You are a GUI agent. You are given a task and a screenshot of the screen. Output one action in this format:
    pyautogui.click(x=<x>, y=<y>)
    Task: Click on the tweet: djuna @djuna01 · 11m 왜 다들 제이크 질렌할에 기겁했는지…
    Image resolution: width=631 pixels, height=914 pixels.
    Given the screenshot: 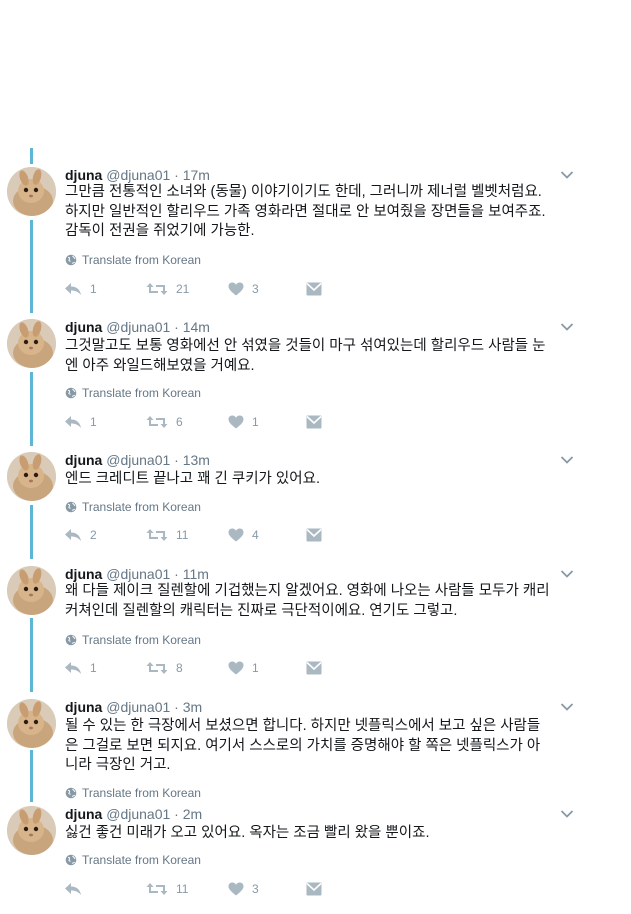 What is the action you would take?
    pyautogui.click(x=315, y=626)
    